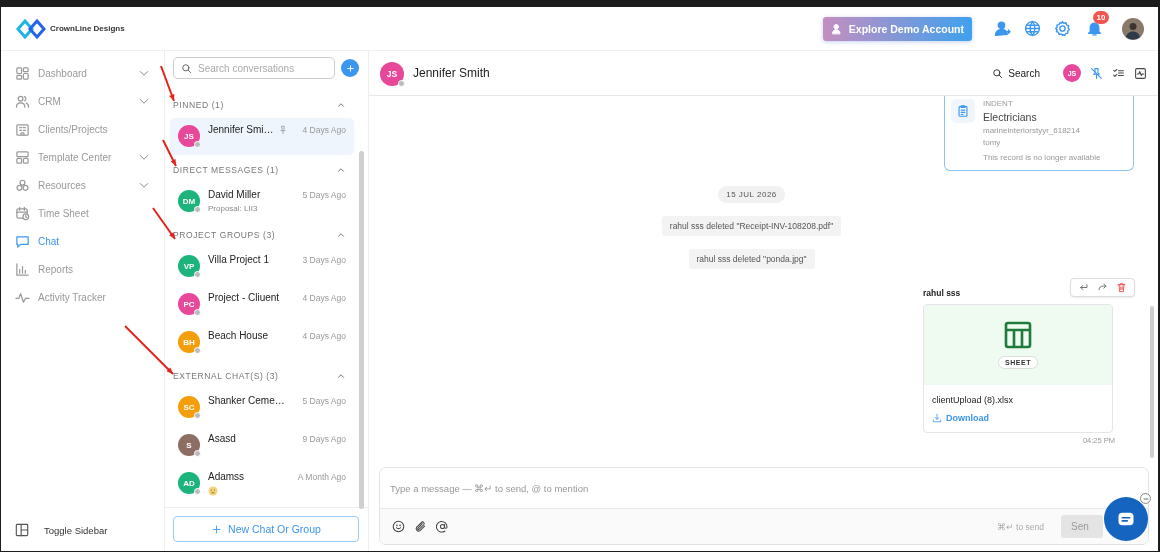 This screenshot has height=552, width=1160. I want to click on nav-item: Template Center, so click(82, 157).